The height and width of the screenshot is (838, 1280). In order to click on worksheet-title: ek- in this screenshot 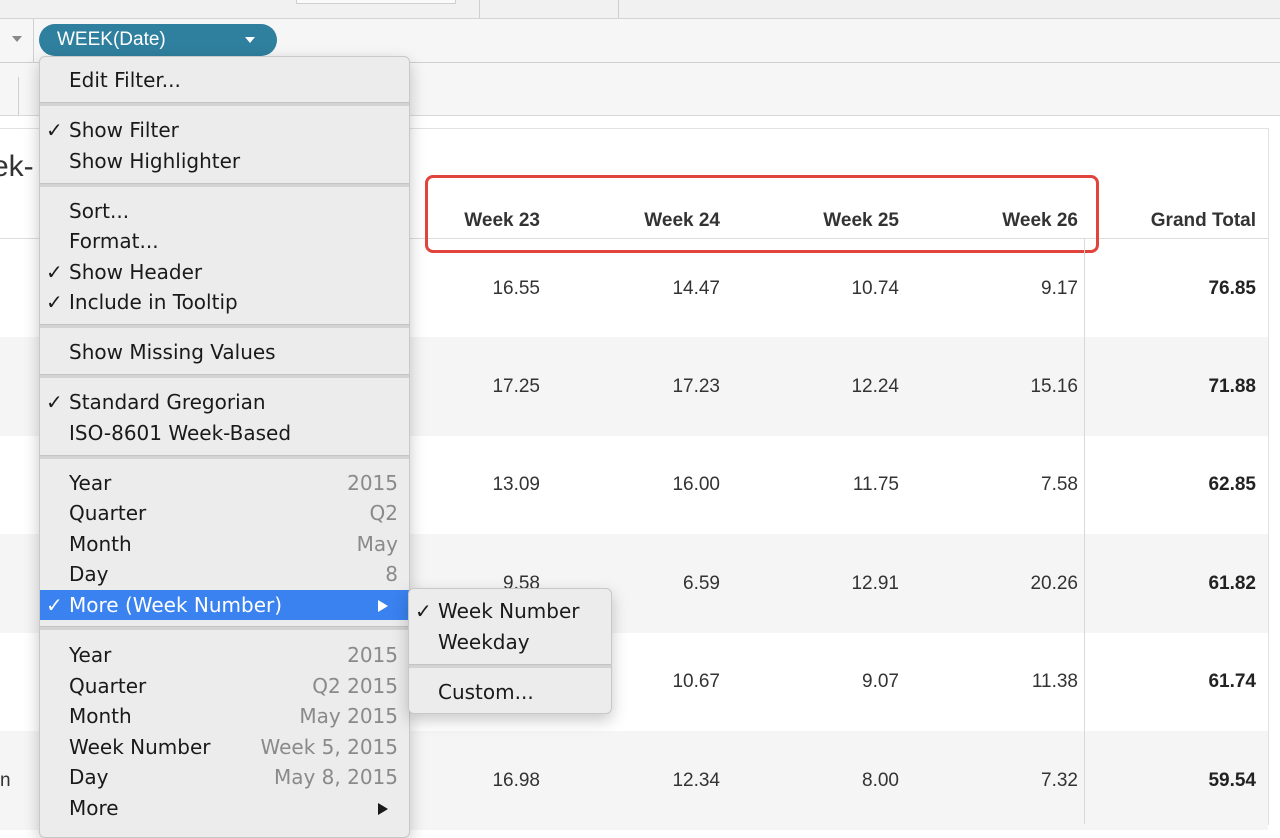, I will do `click(17, 166)`.